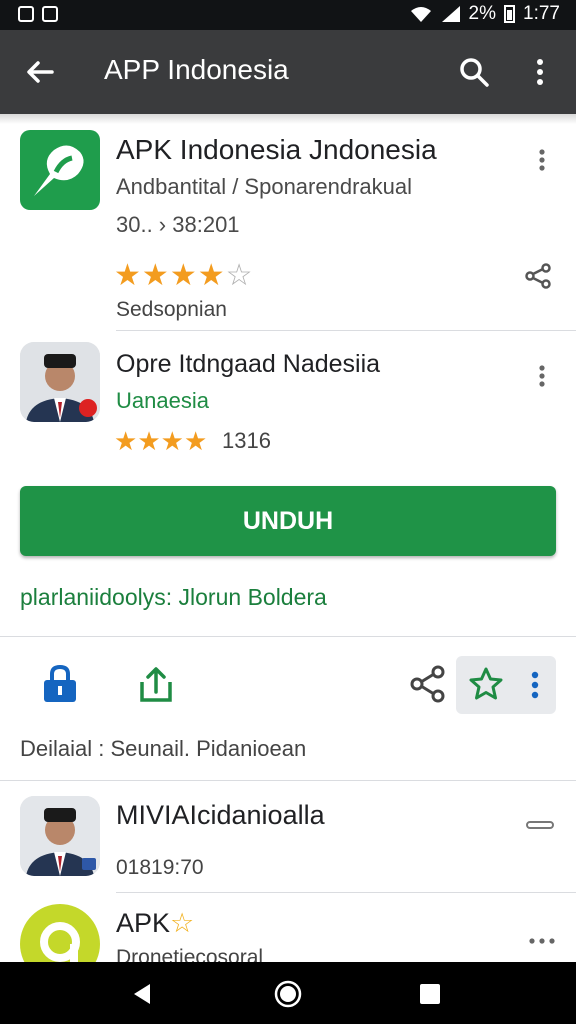 Image resolution: width=576 pixels, height=1024 pixels. Describe the element at coordinates (474, 72) in the screenshot. I see `search-icon` at that location.